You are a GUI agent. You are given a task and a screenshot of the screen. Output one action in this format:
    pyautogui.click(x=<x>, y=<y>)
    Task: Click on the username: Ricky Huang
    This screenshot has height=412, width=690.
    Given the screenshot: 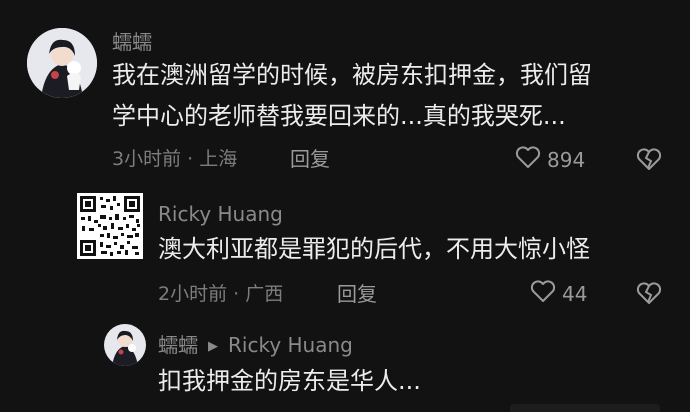 What is the action you would take?
    pyautogui.click(x=220, y=214)
    